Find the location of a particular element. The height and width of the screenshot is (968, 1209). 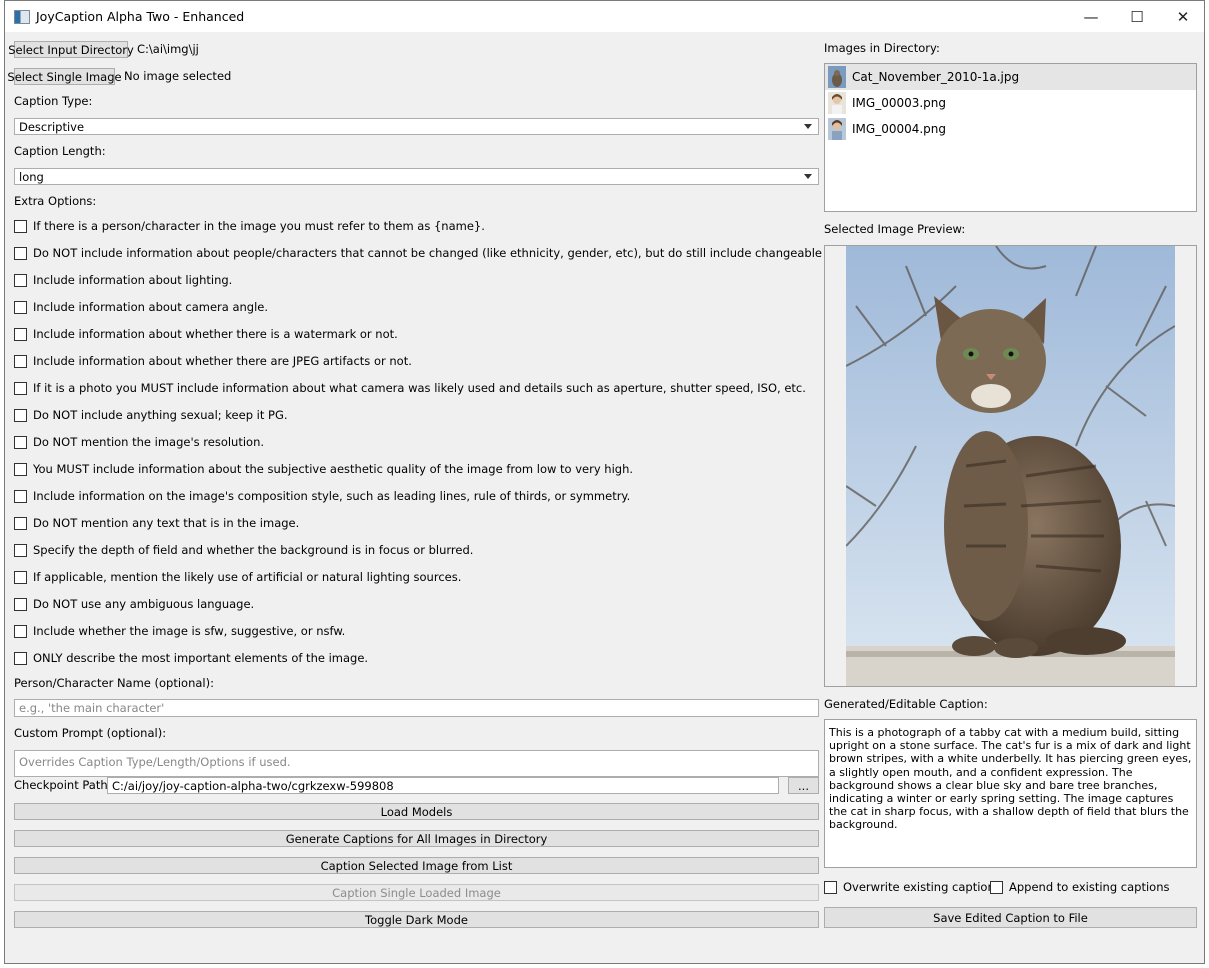

caption-type-select: Descriptive is located at coordinates (416, 126).